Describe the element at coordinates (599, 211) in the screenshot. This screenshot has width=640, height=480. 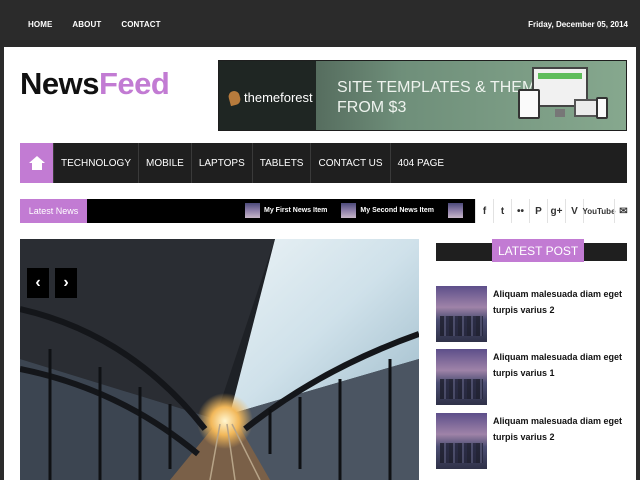
I see `youtube-icon: YouTube` at that location.